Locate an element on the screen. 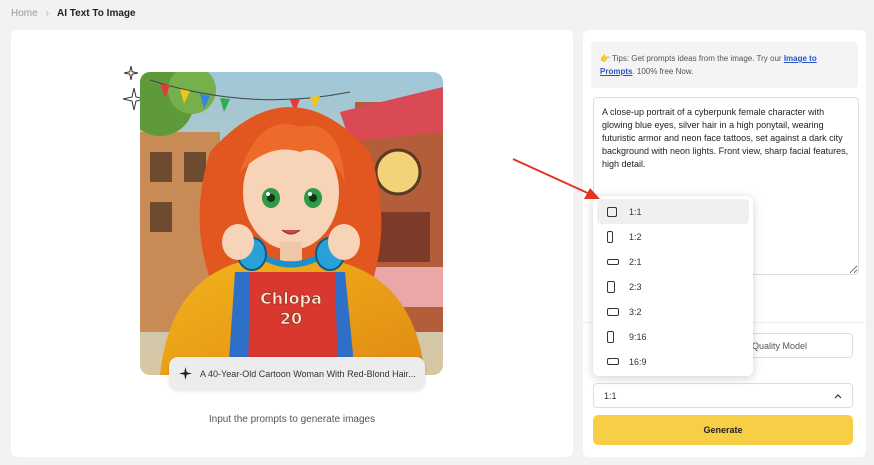  ratio-option-9-16: 9:16 is located at coordinates (673, 336).